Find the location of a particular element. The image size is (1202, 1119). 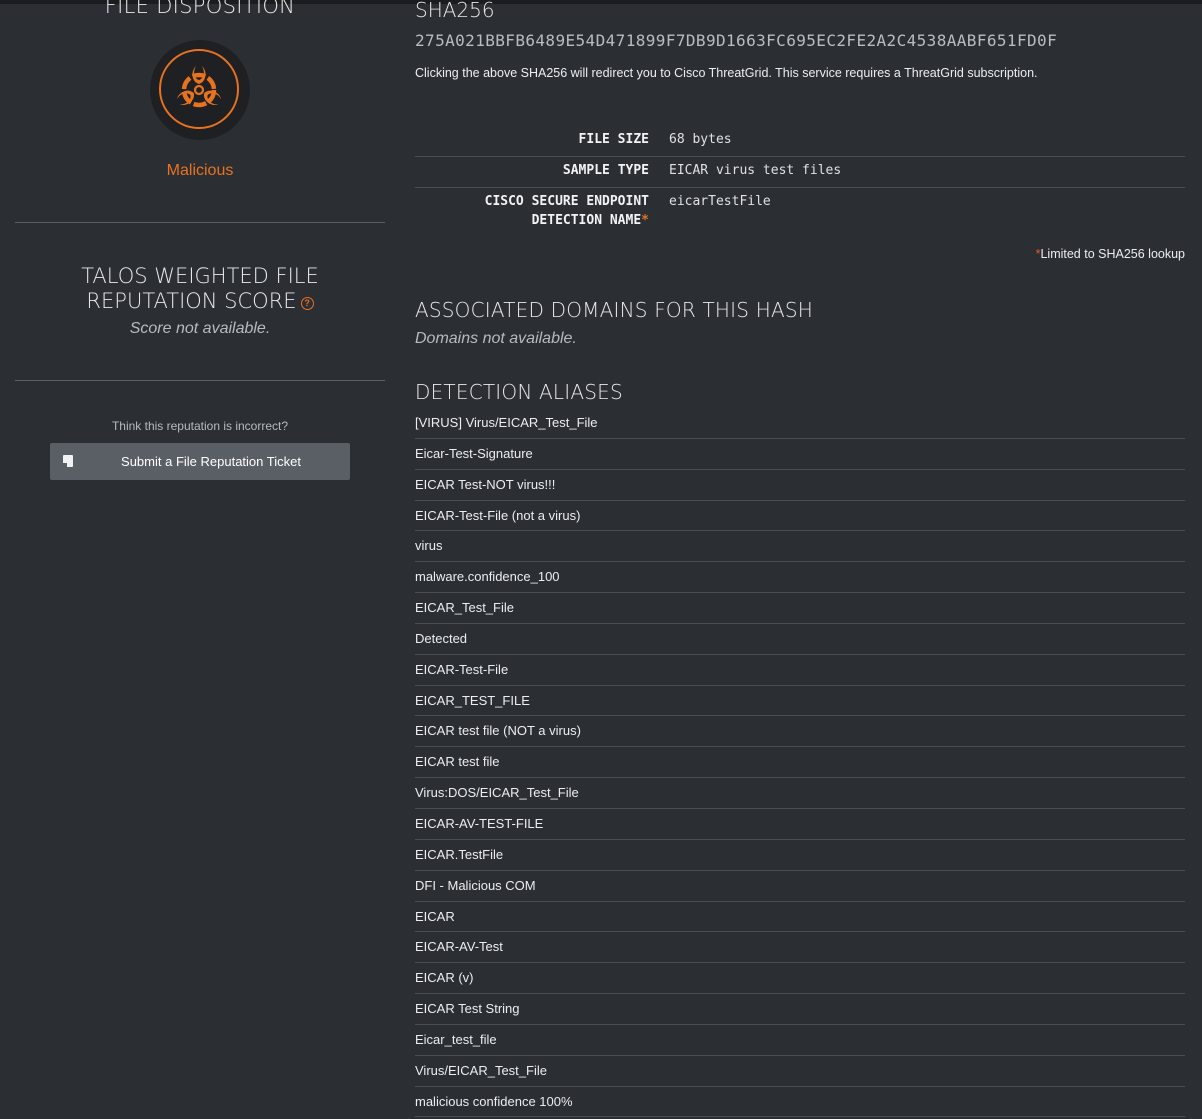

alias-item: EICAR Test String is located at coordinates (800, 1009).